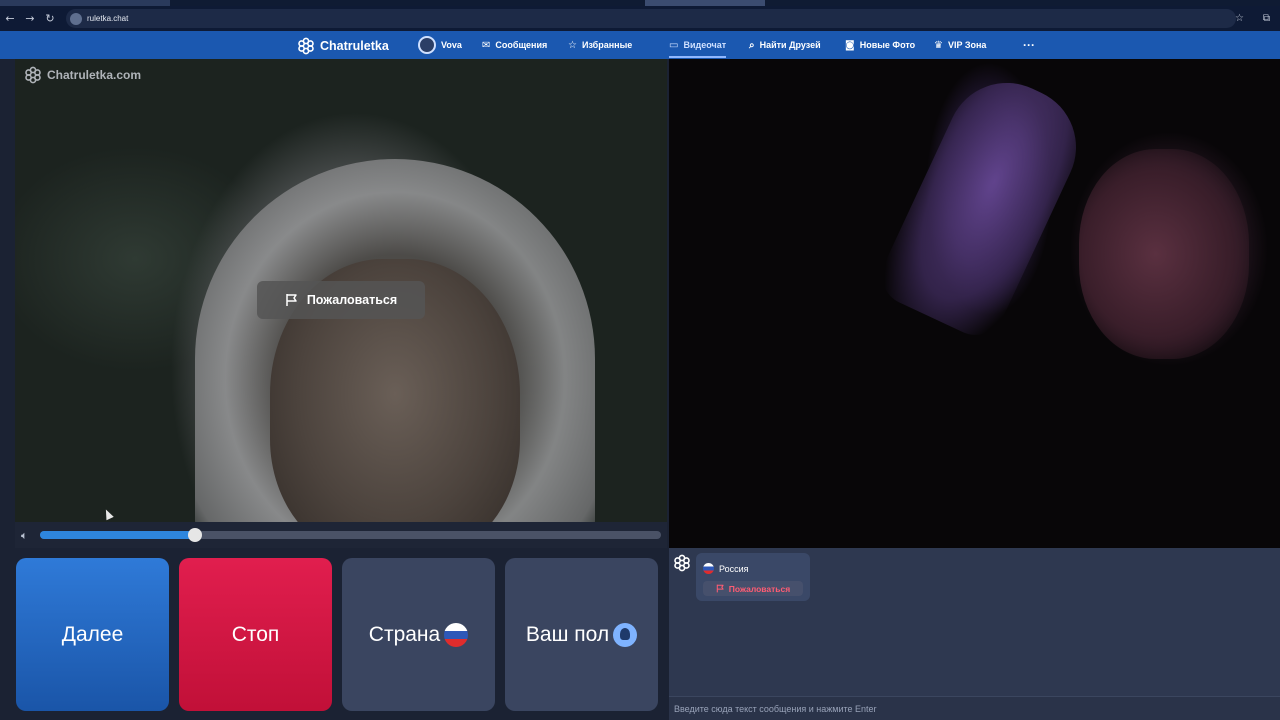  I want to click on nav-vip-label: VIP Зона, so click(967, 45).